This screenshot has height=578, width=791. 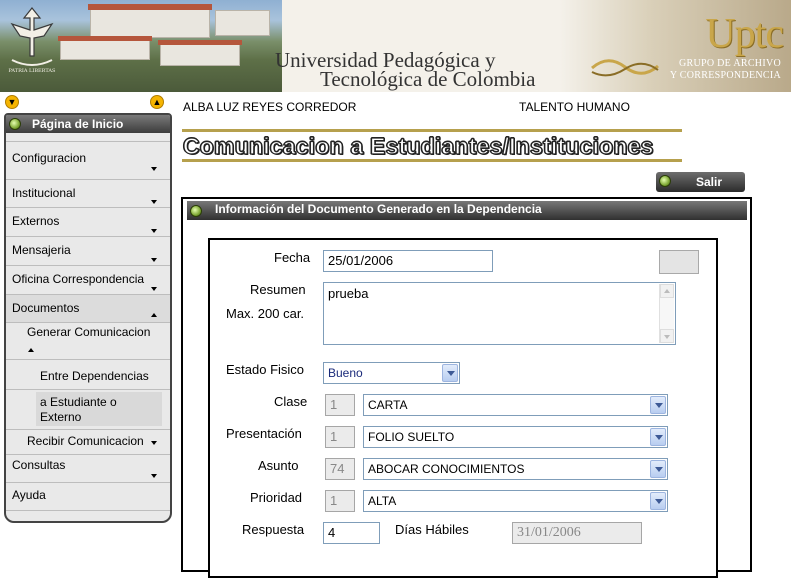 What do you see at coordinates (292, 257) in the screenshot?
I see `fecha-label: Fecha` at bounding box center [292, 257].